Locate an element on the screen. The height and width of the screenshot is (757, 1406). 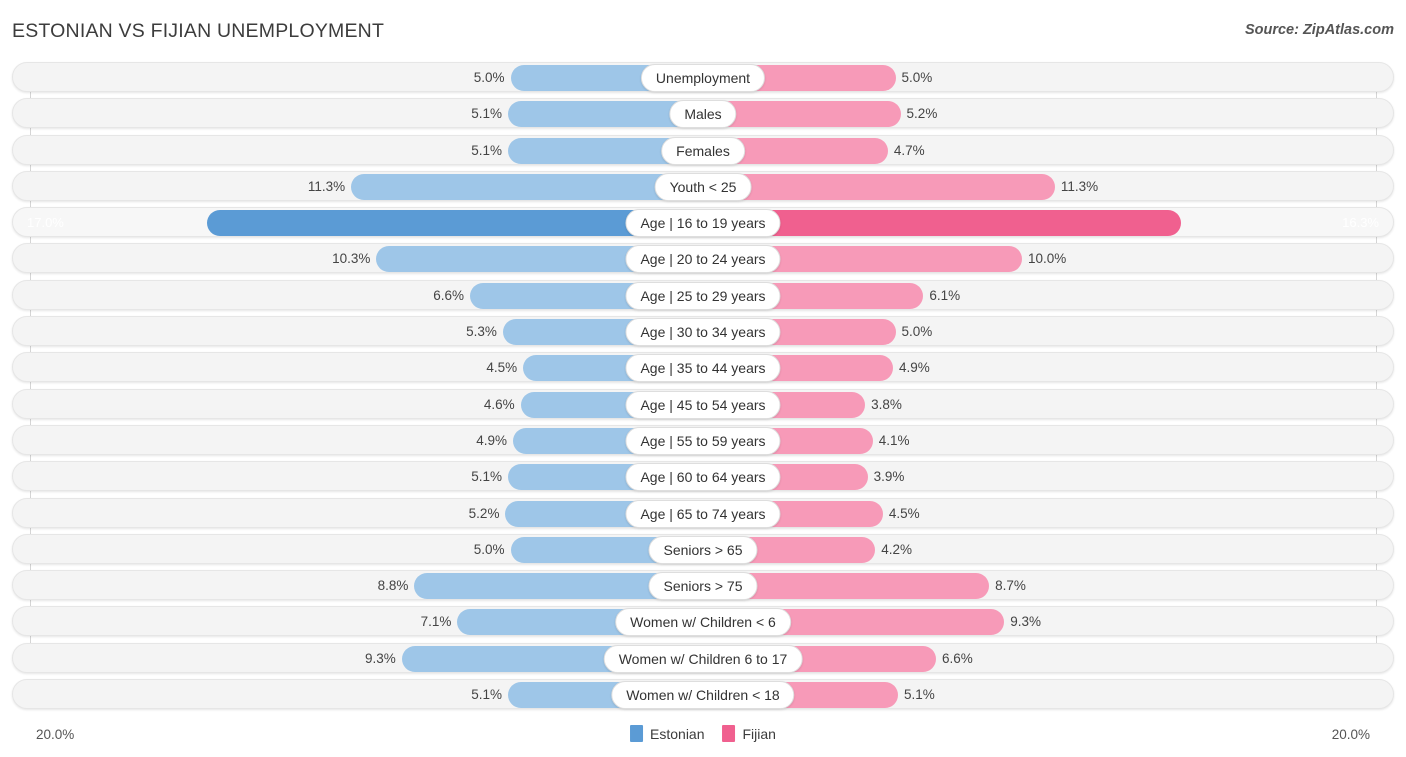
row-category-label: Women w/ Children < 6 is located at coordinates (703, 622).